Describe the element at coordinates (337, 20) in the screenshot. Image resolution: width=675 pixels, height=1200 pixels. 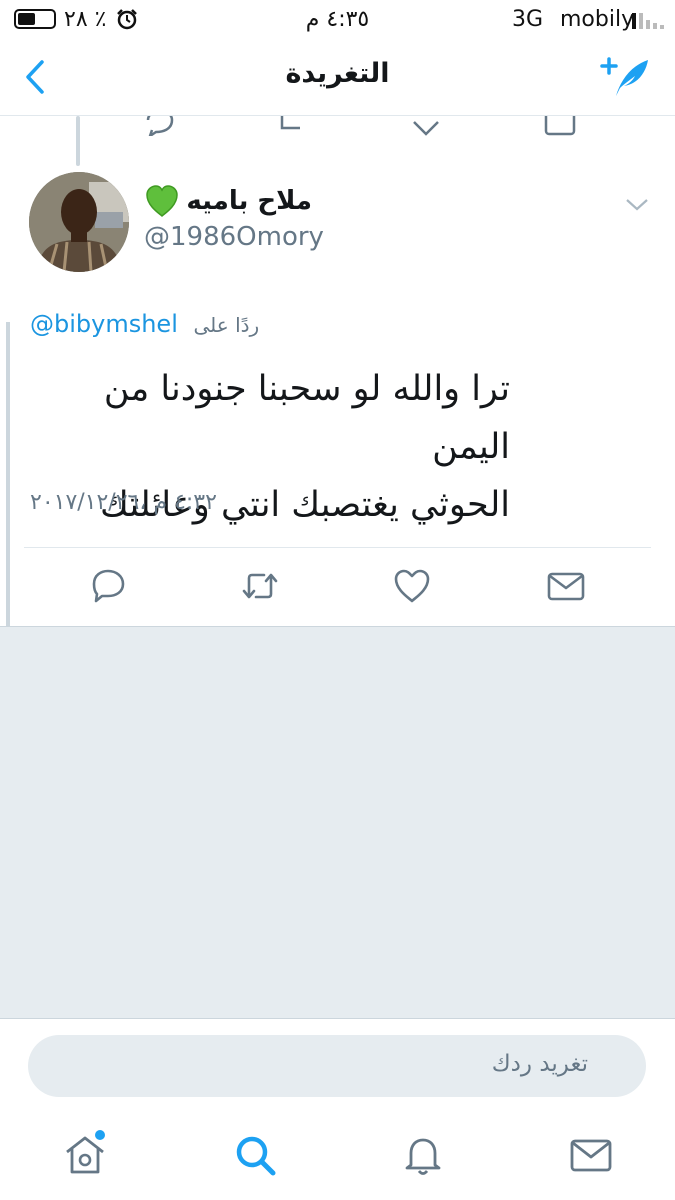
I see `status-bar: ٪ ٢٨ ٤:٣٥ م 3G mobily` at that location.